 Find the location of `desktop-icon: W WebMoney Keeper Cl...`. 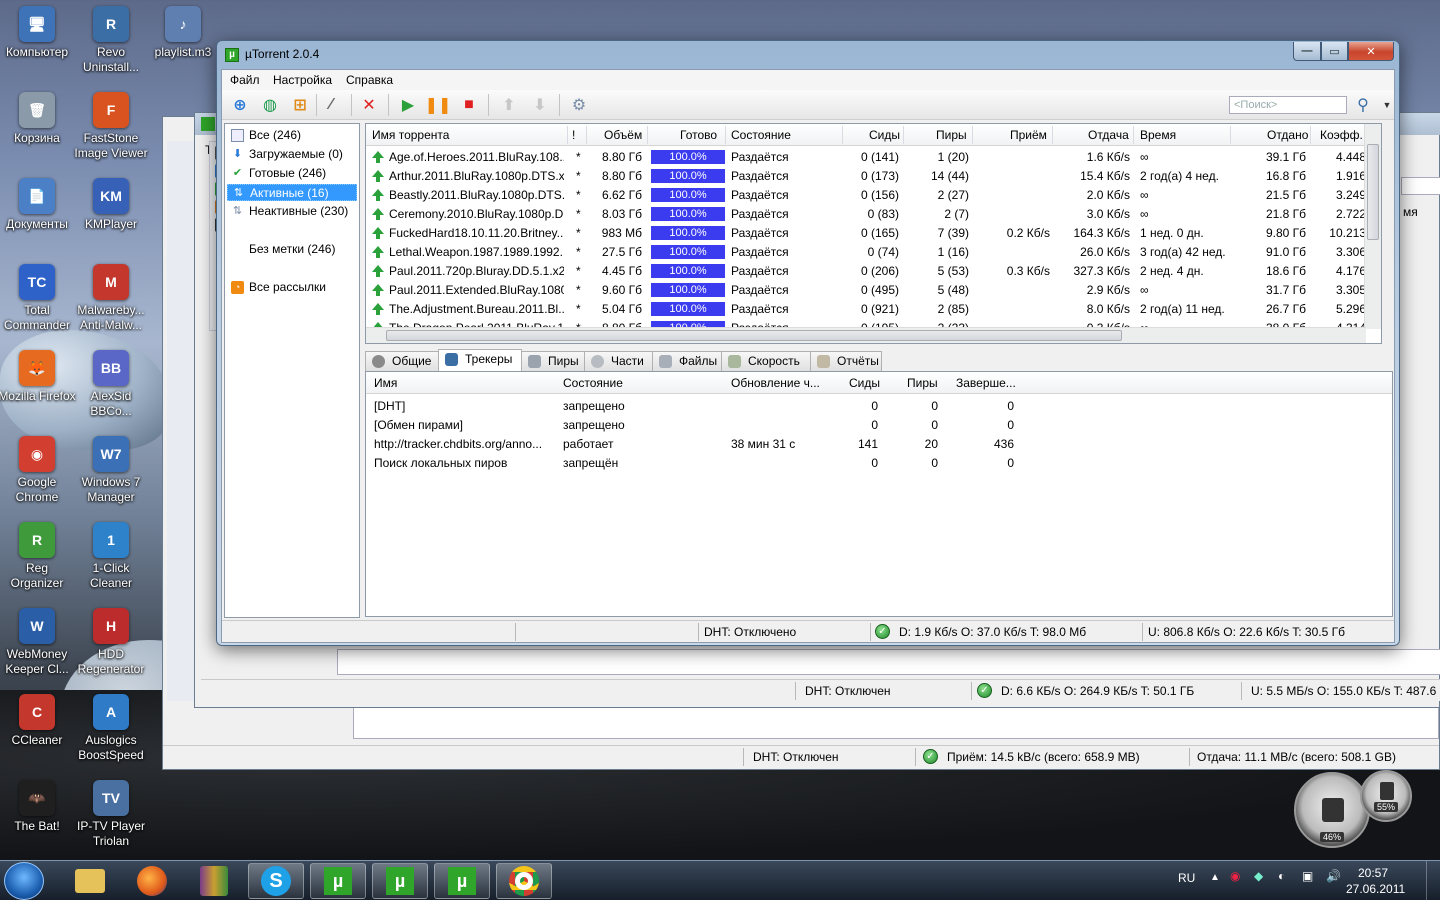

desktop-icon: W WebMoney Keeper Cl... is located at coordinates (38, 642).